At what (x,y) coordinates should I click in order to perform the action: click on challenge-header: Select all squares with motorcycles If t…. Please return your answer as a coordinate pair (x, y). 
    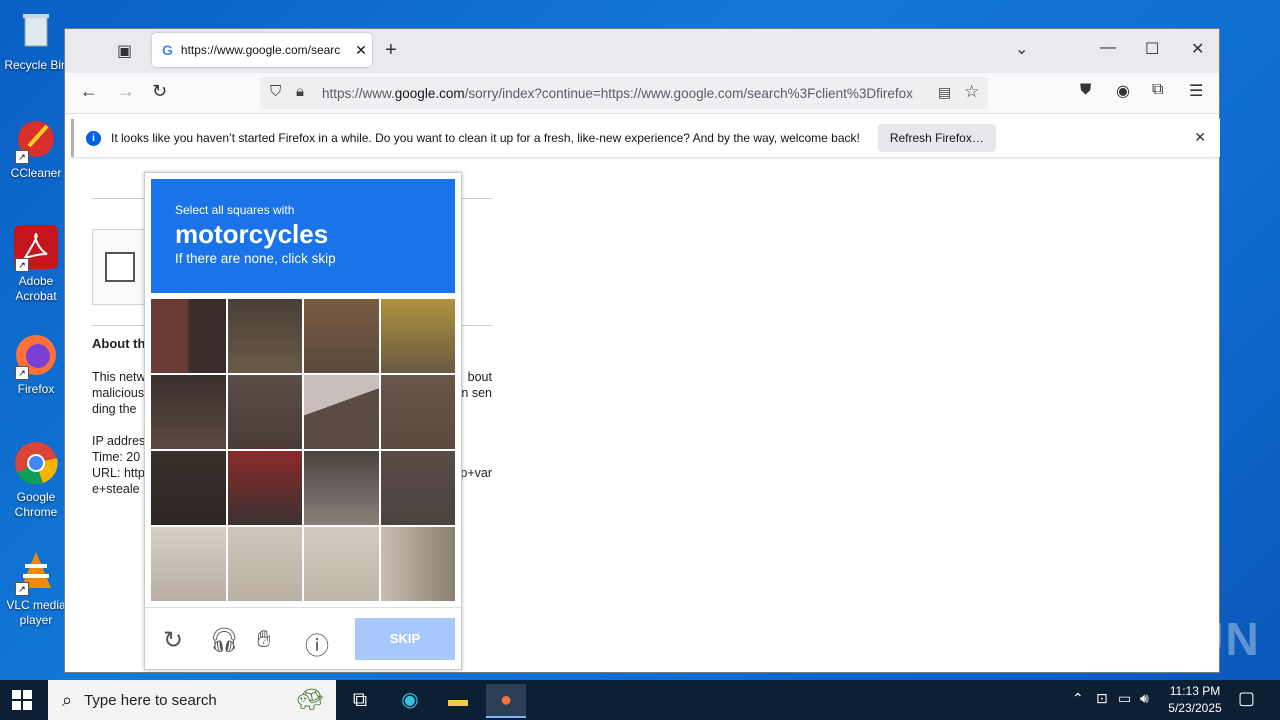
    Looking at the image, I should click on (303, 236).